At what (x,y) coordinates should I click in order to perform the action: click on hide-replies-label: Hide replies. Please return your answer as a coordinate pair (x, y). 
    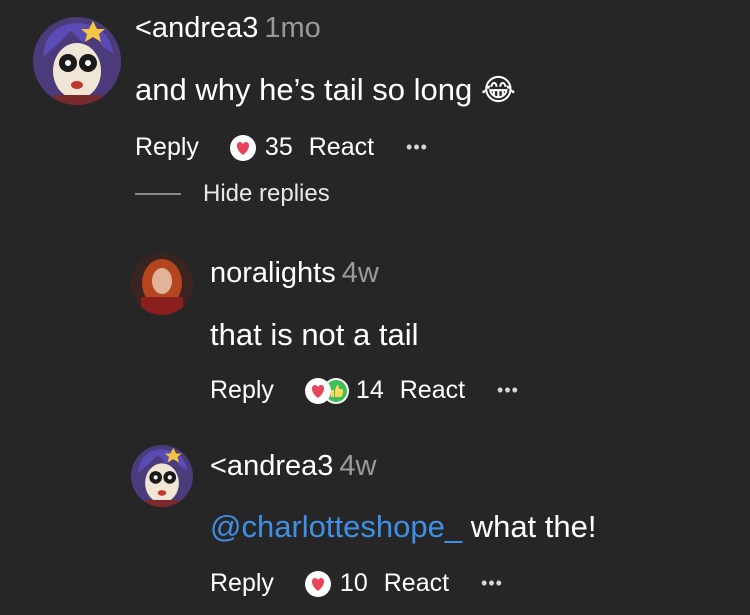
    Looking at the image, I should click on (266, 193).